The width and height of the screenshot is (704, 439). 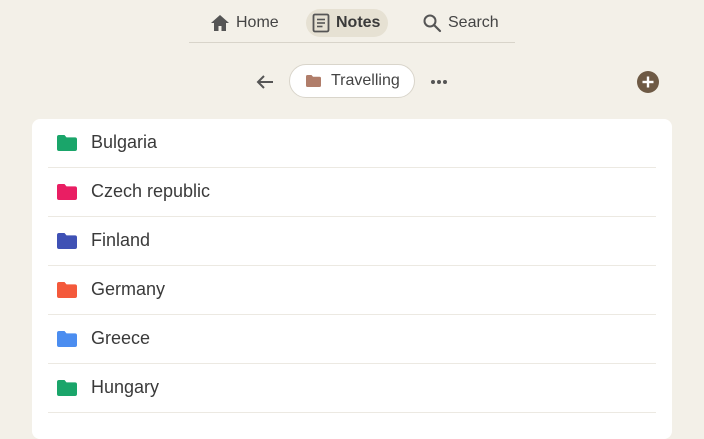 I want to click on folder-name: Bulgaria, so click(x=124, y=142).